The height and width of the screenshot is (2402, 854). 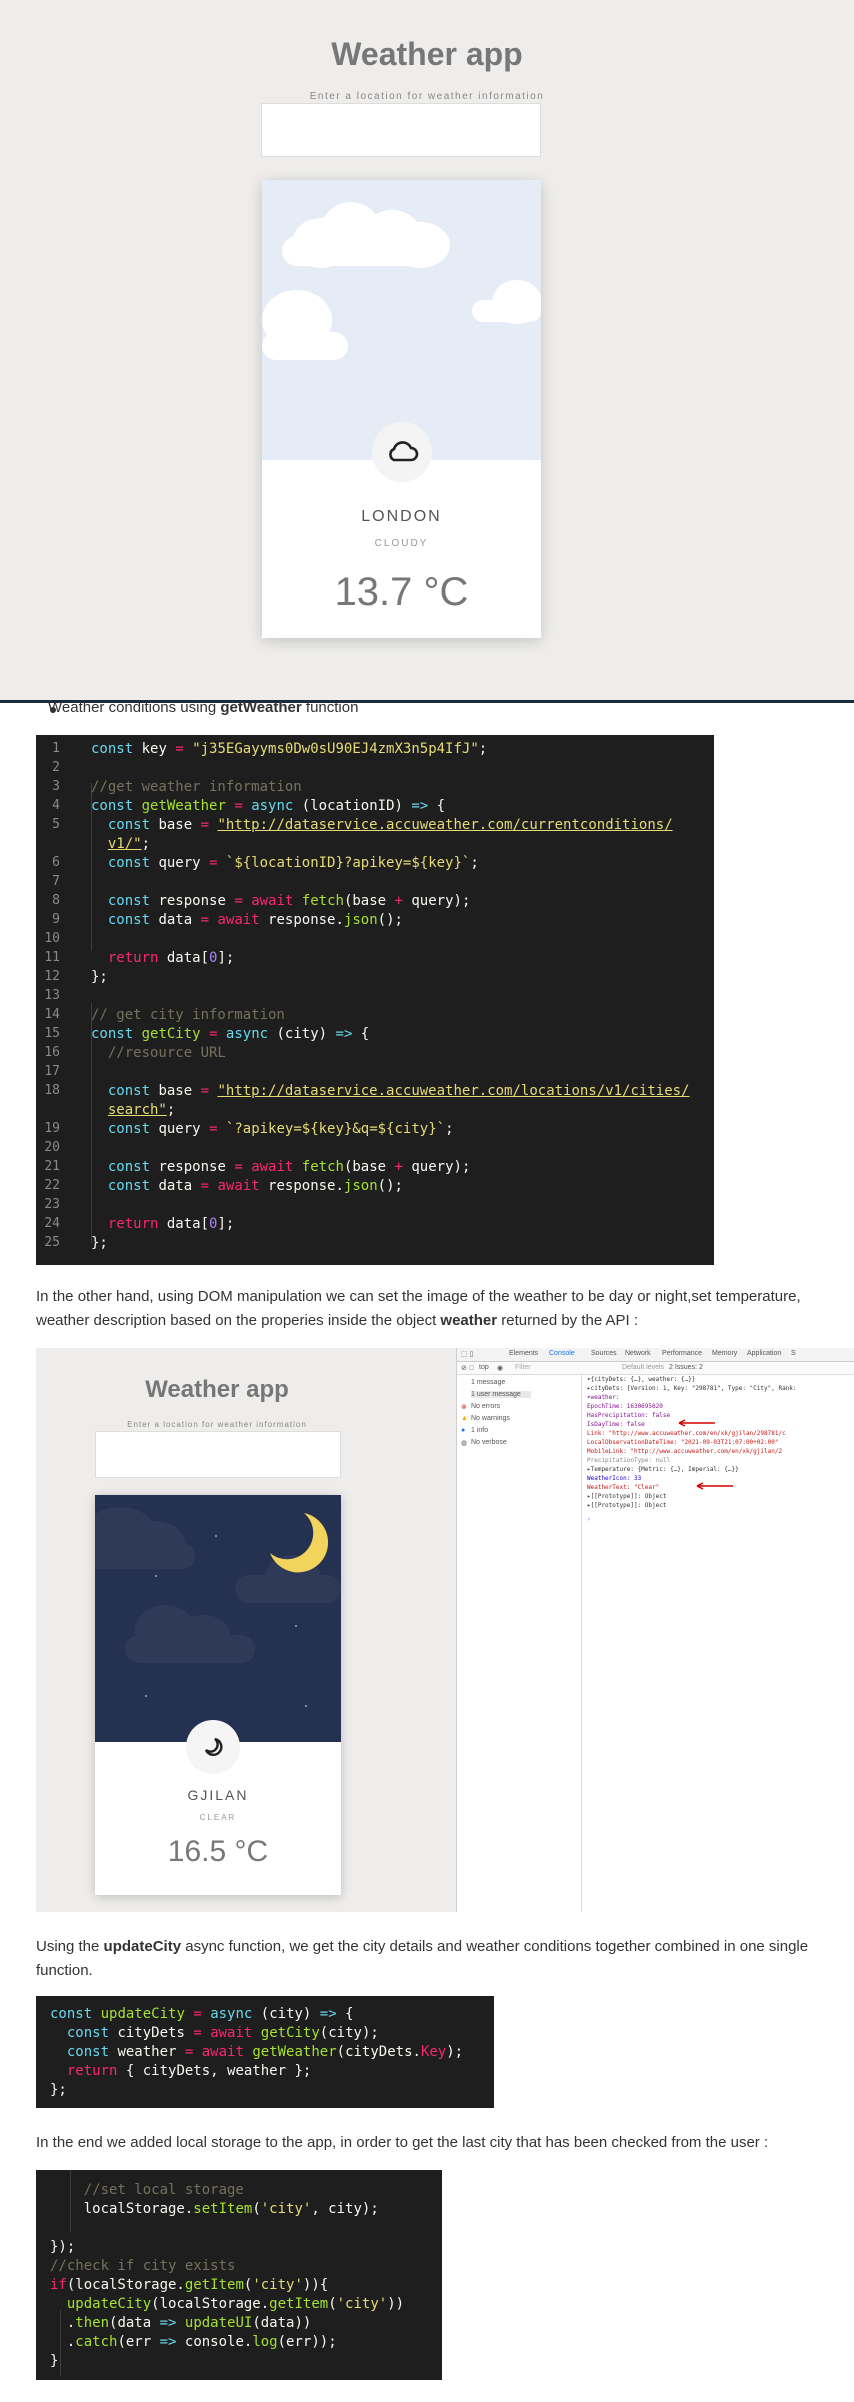 What do you see at coordinates (189, 2285) in the screenshot?
I see `code-line: if(localStorage.getItem('city')){` at bounding box center [189, 2285].